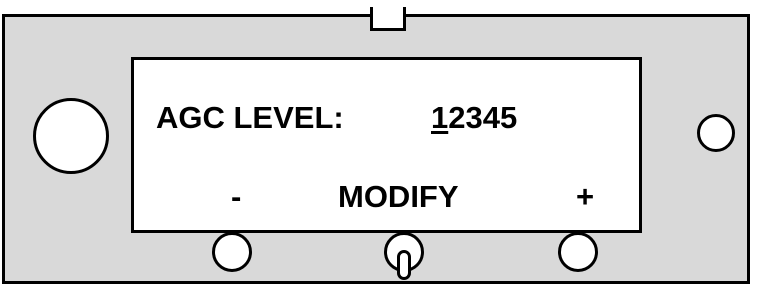 Image resolution: width=757 pixels, height=284 pixels. I want to click on softkey-plus-label: +, so click(585, 196).